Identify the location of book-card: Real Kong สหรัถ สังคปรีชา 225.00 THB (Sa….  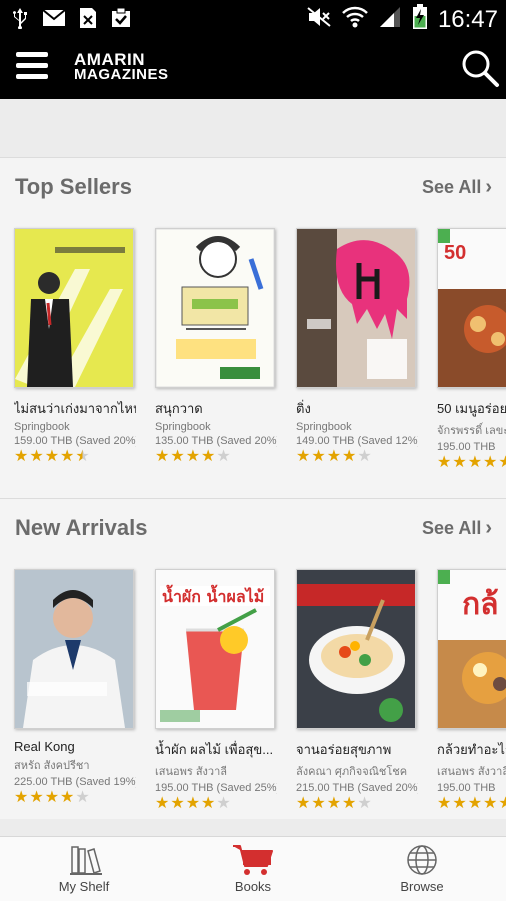
(75, 687).